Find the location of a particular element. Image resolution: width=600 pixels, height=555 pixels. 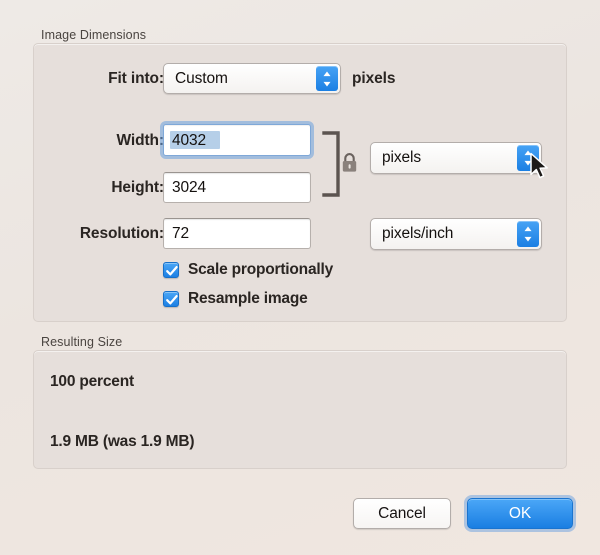

scale-proportionally-checkbox is located at coordinates (171, 270).